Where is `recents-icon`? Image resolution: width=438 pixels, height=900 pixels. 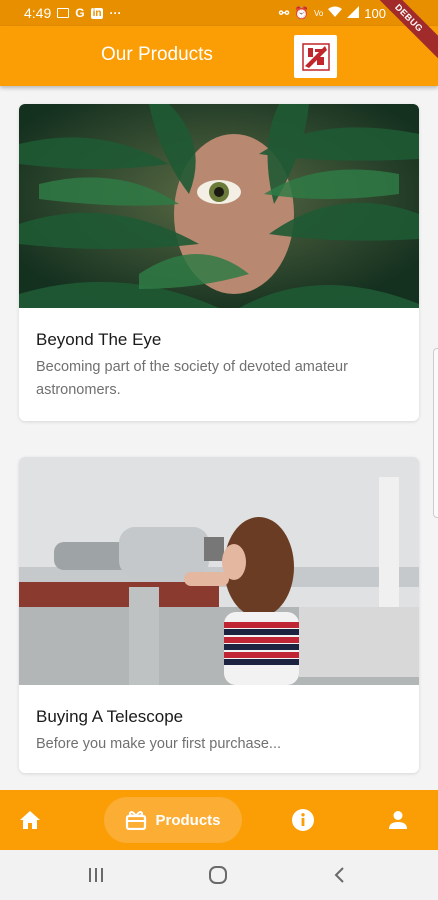
recents-icon is located at coordinates (96, 875).